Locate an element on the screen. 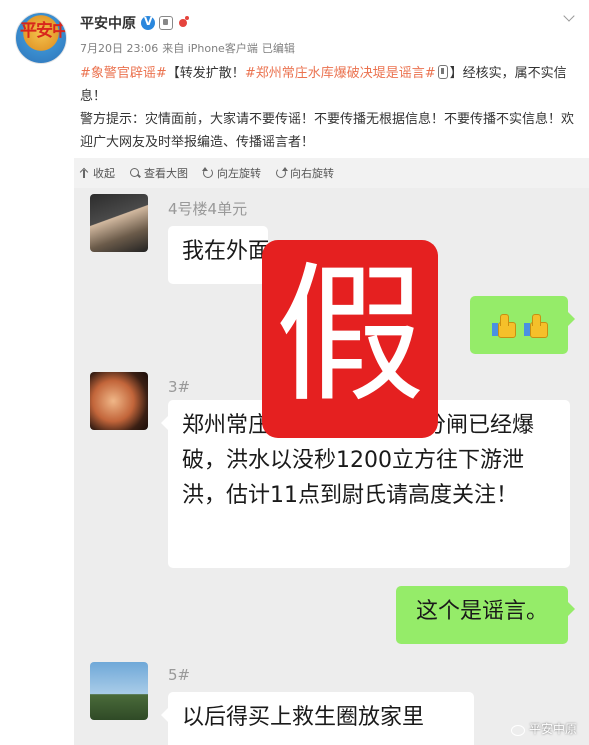 The image size is (589, 745). view-large-button: 查看大图 is located at coordinates (158, 173).